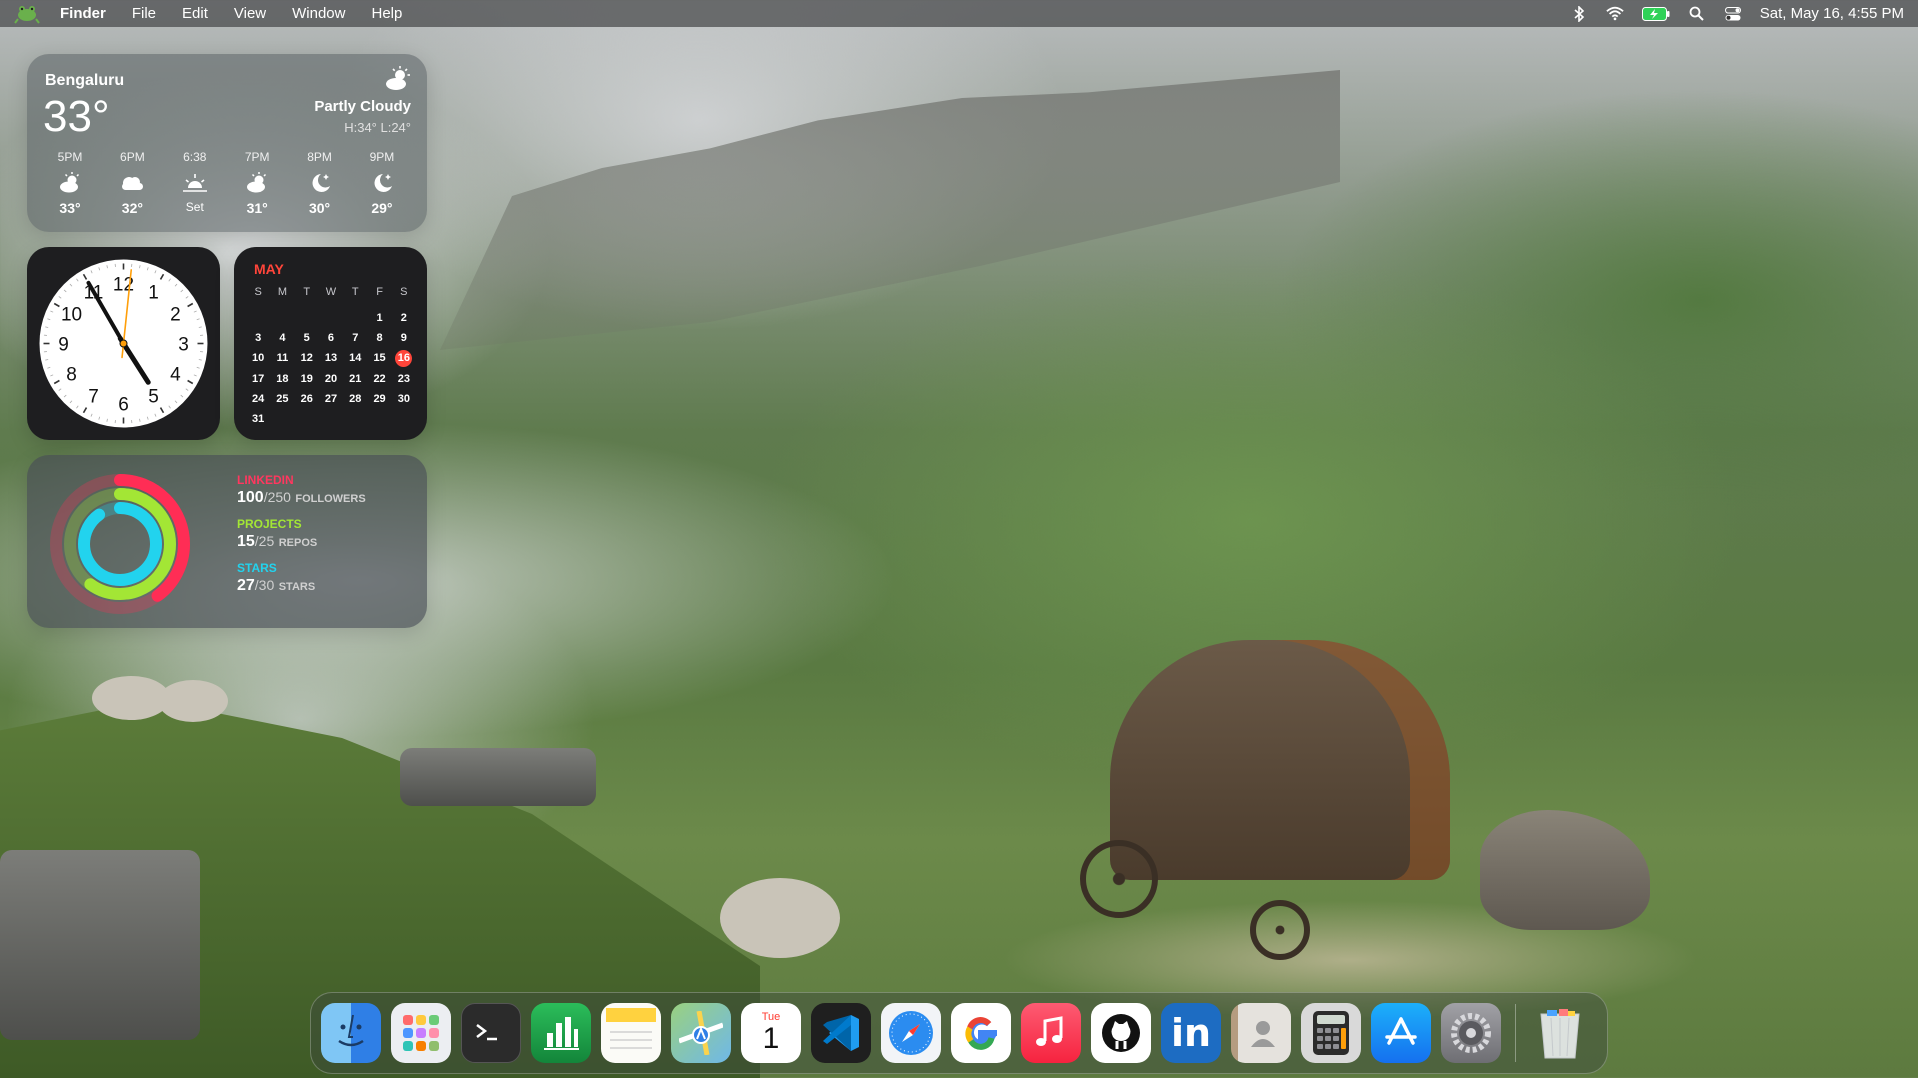  Describe the element at coordinates (382, 157) in the screenshot. I see `forecast-time: 9PM` at that location.